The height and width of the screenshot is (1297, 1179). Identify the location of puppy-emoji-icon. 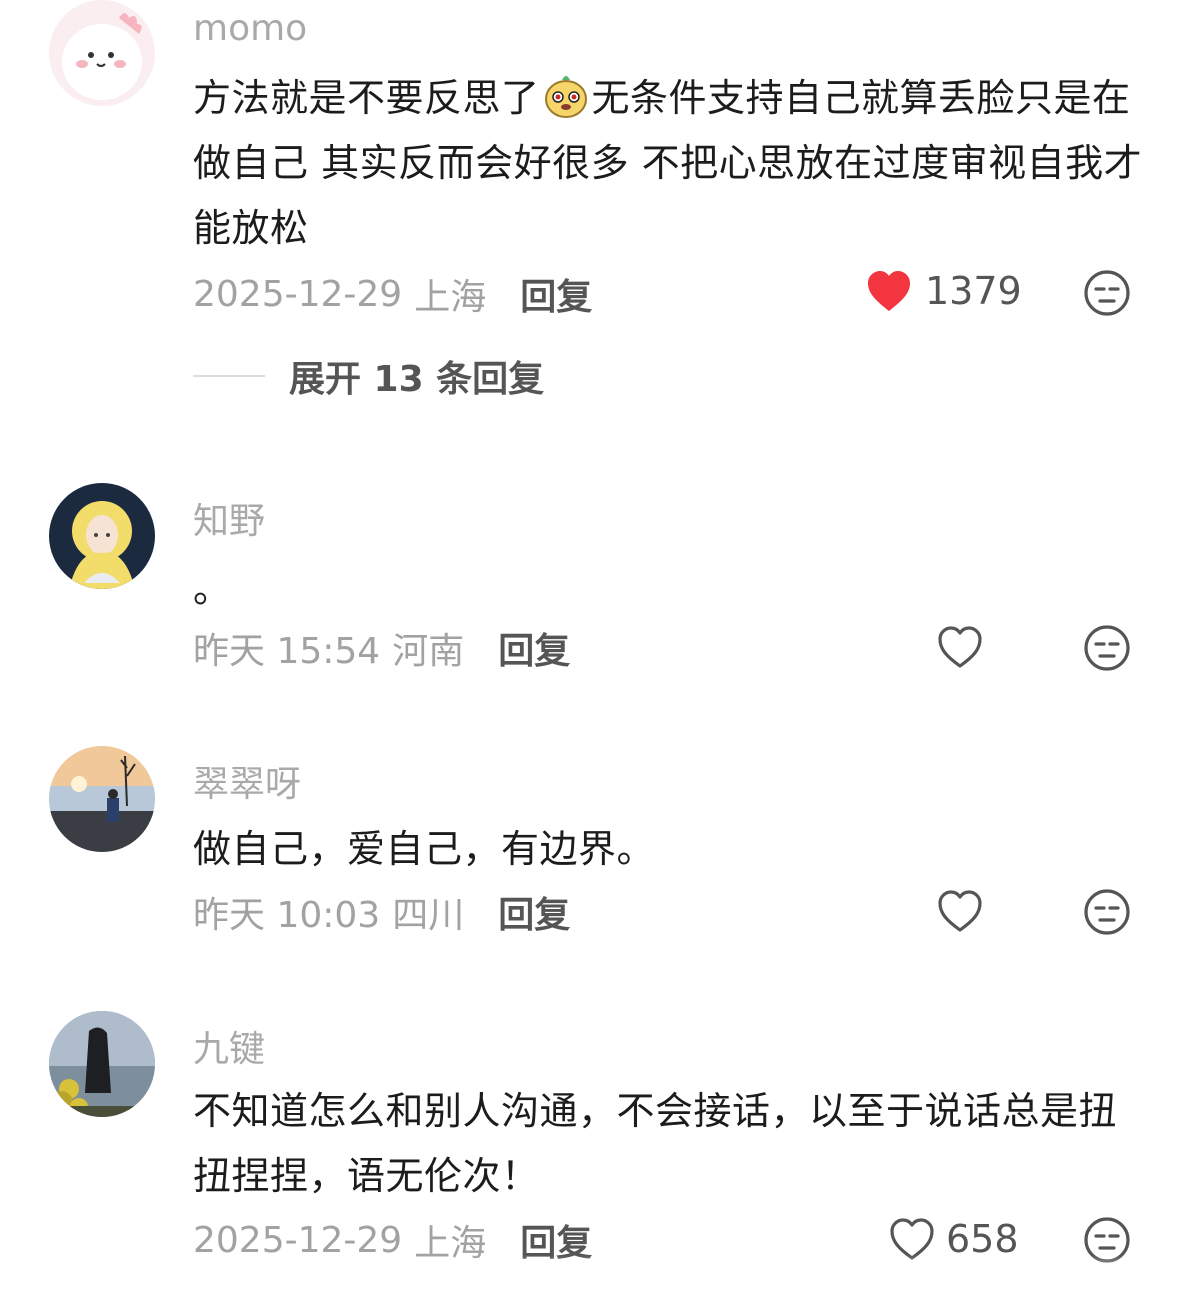
(566, 95).